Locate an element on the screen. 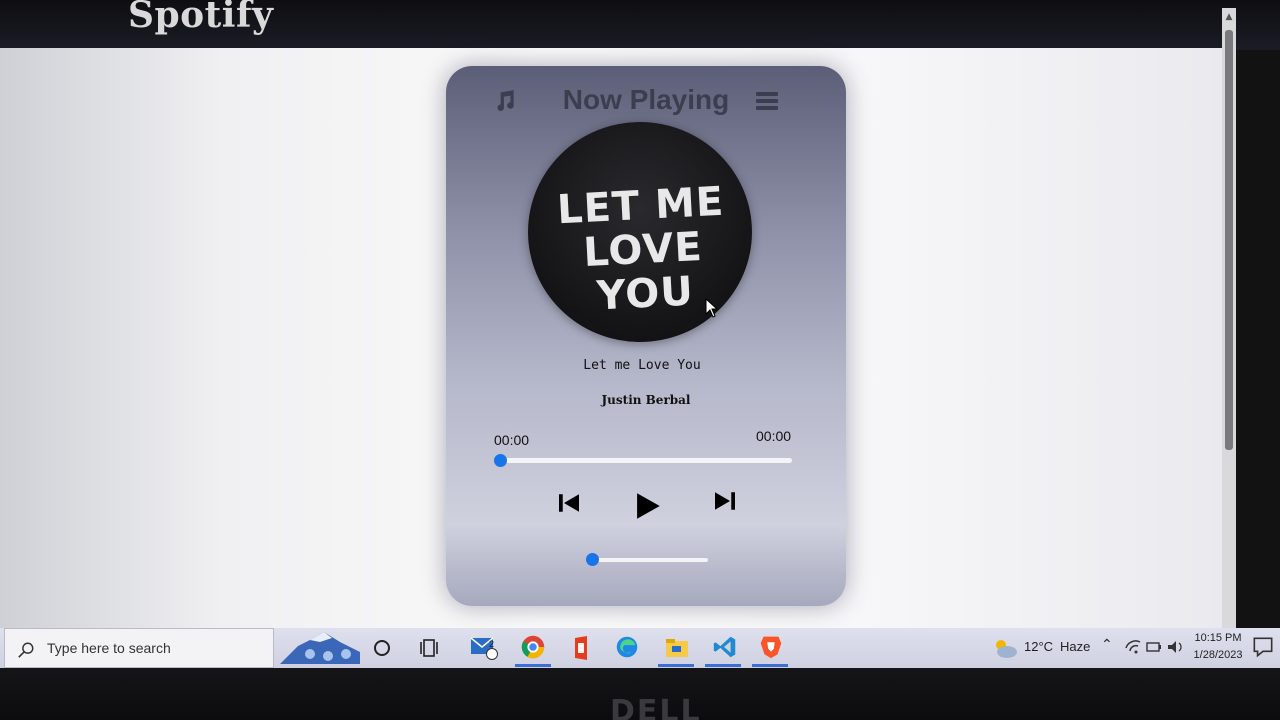 The width and height of the screenshot is (1280, 720). volume-thumb is located at coordinates (592, 559).